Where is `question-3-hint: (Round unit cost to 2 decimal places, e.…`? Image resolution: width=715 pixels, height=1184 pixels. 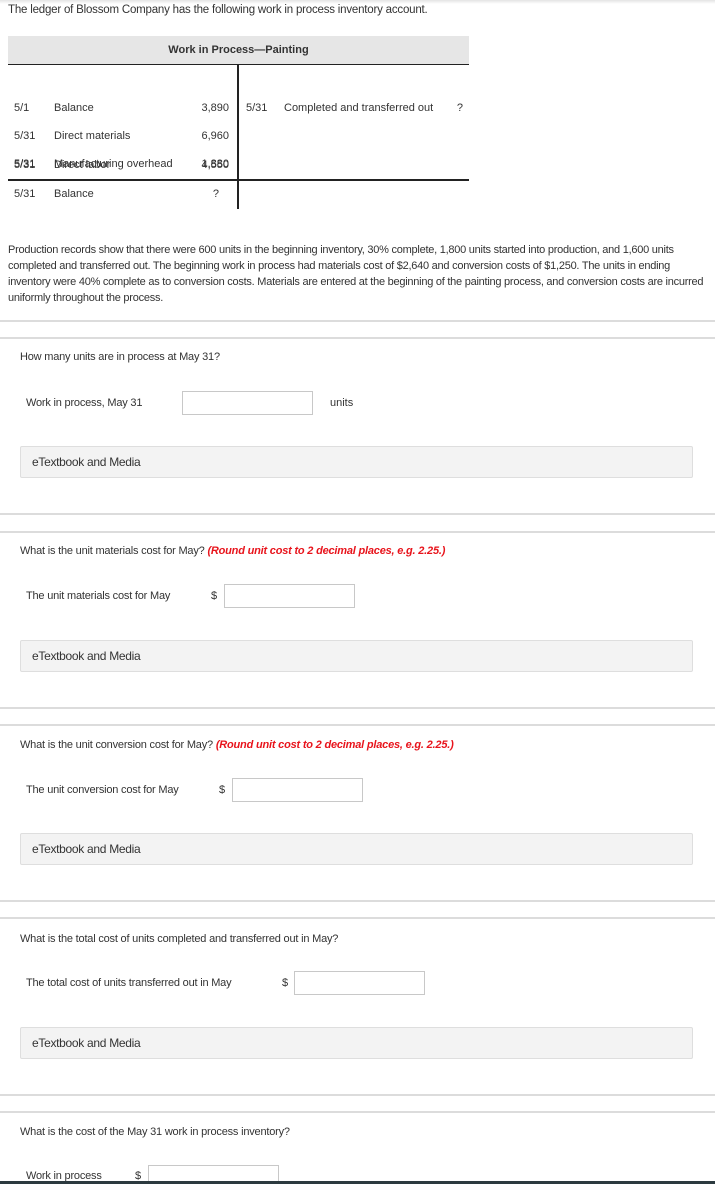
question-3-hint: (Round unit cost to 2 decimal places, e.… is located at coordinates (334, 745).